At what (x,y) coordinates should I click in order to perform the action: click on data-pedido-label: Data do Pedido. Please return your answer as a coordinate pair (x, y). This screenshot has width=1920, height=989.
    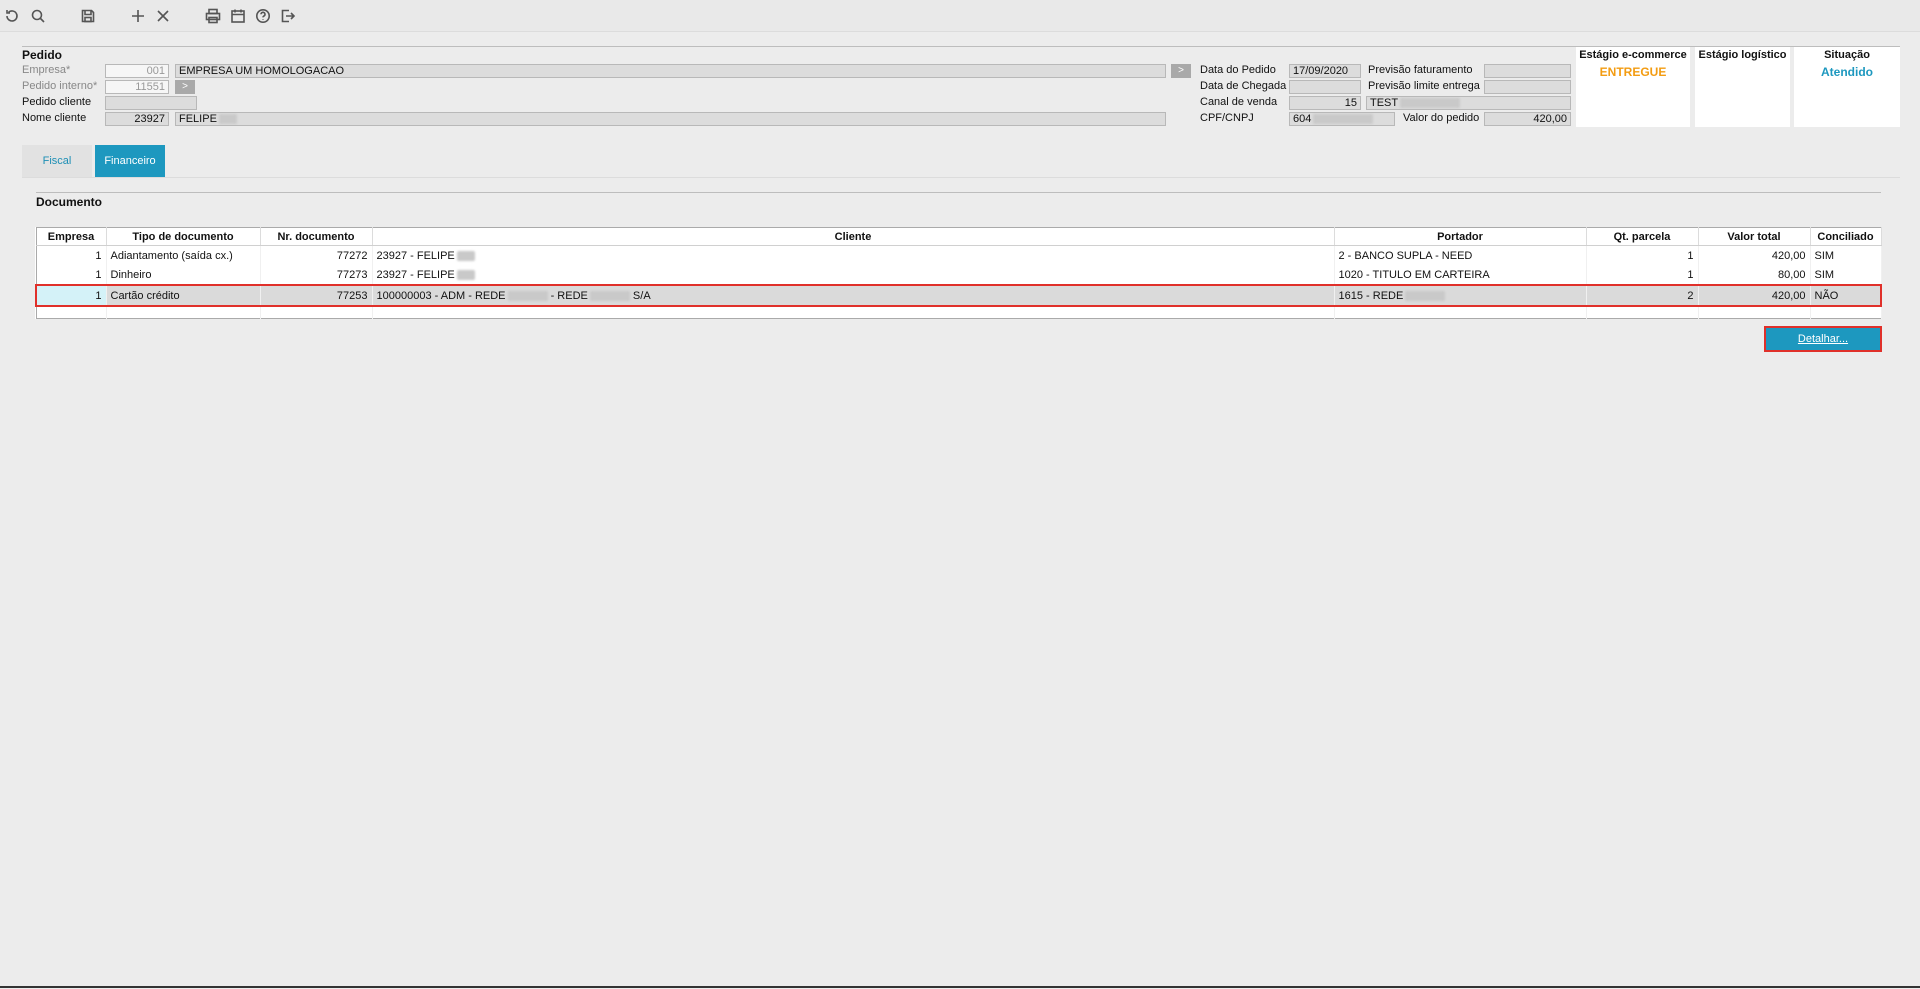
    Looking at the image, I should click on (1238, 70).